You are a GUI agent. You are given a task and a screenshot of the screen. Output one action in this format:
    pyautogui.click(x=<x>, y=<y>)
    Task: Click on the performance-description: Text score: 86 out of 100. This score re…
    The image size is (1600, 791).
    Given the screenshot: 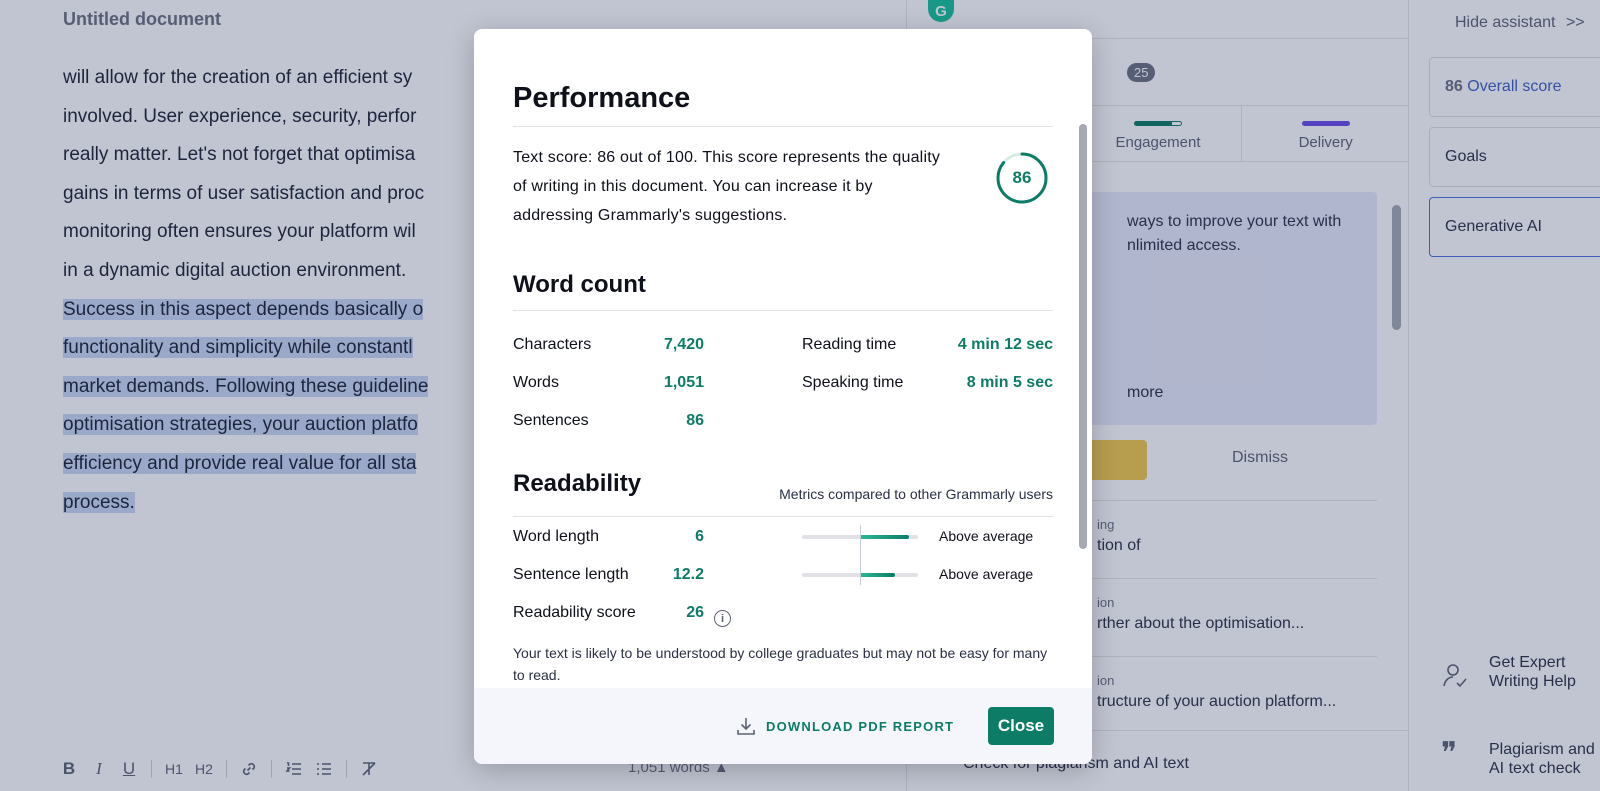 What is the action you would take?
    pyautogui.click(x=727, y=186)
    